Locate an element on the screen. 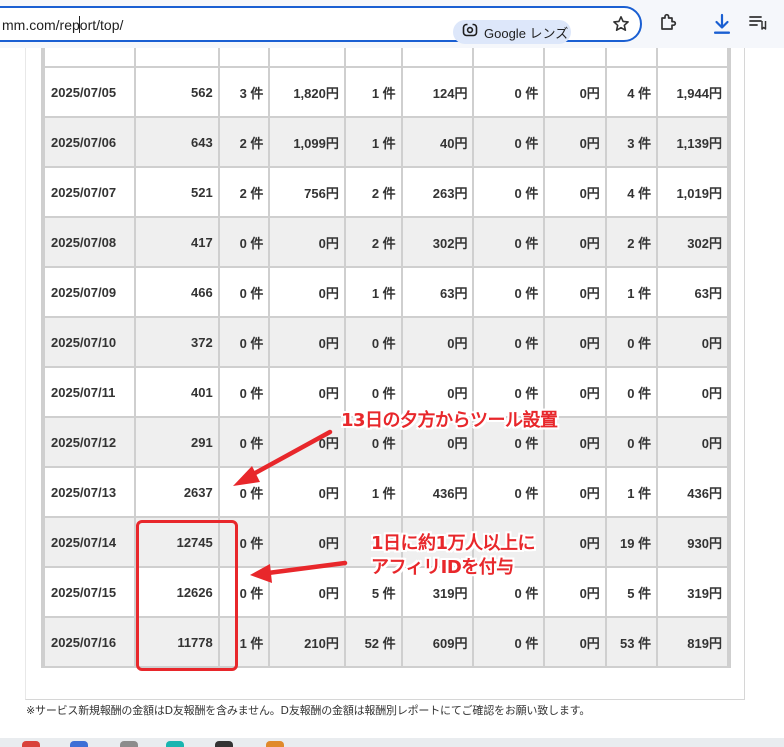  value-cell: 756円 is located at coordinates (307, 192).